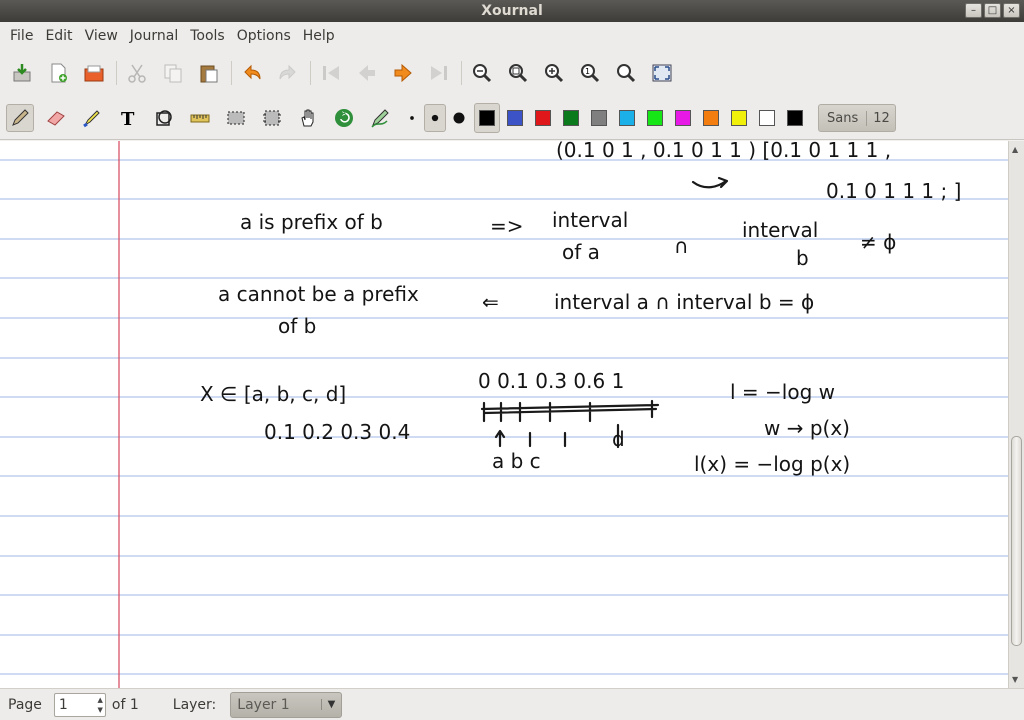 The height and width of the screenshot is (720, 1024). I want to click on previous-page-icon, so click(367, 73).